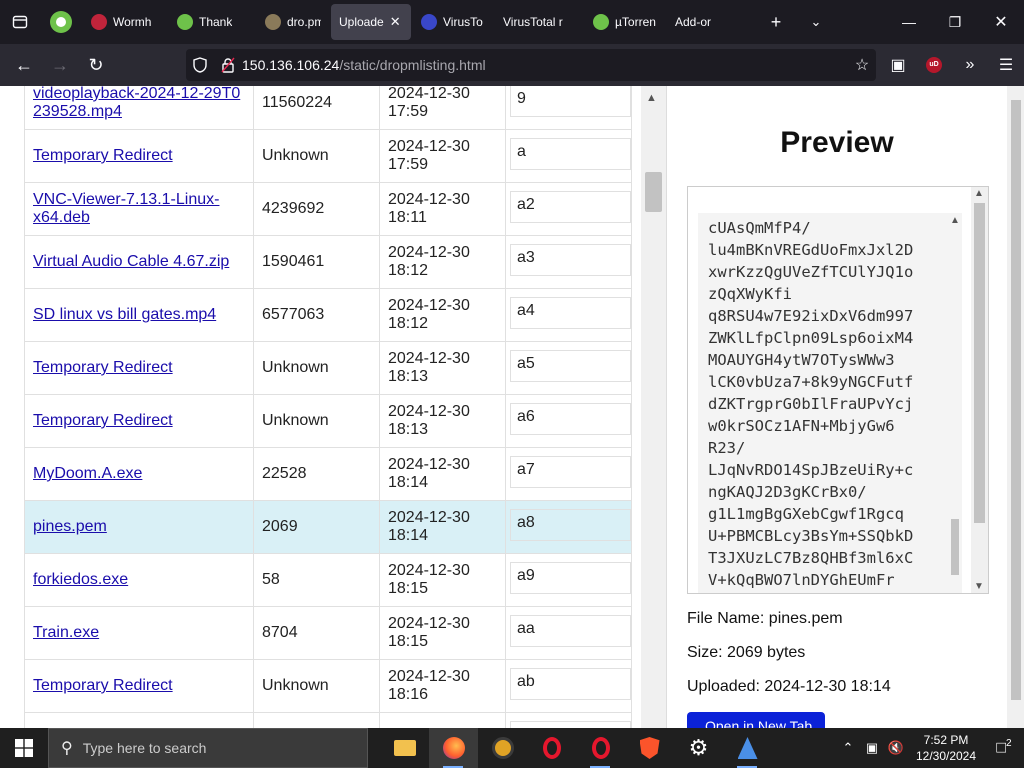  Describe the element at coordinates (955, 547) in the screenshot. I see `preview-content-scrollbar-thumb` at that location.